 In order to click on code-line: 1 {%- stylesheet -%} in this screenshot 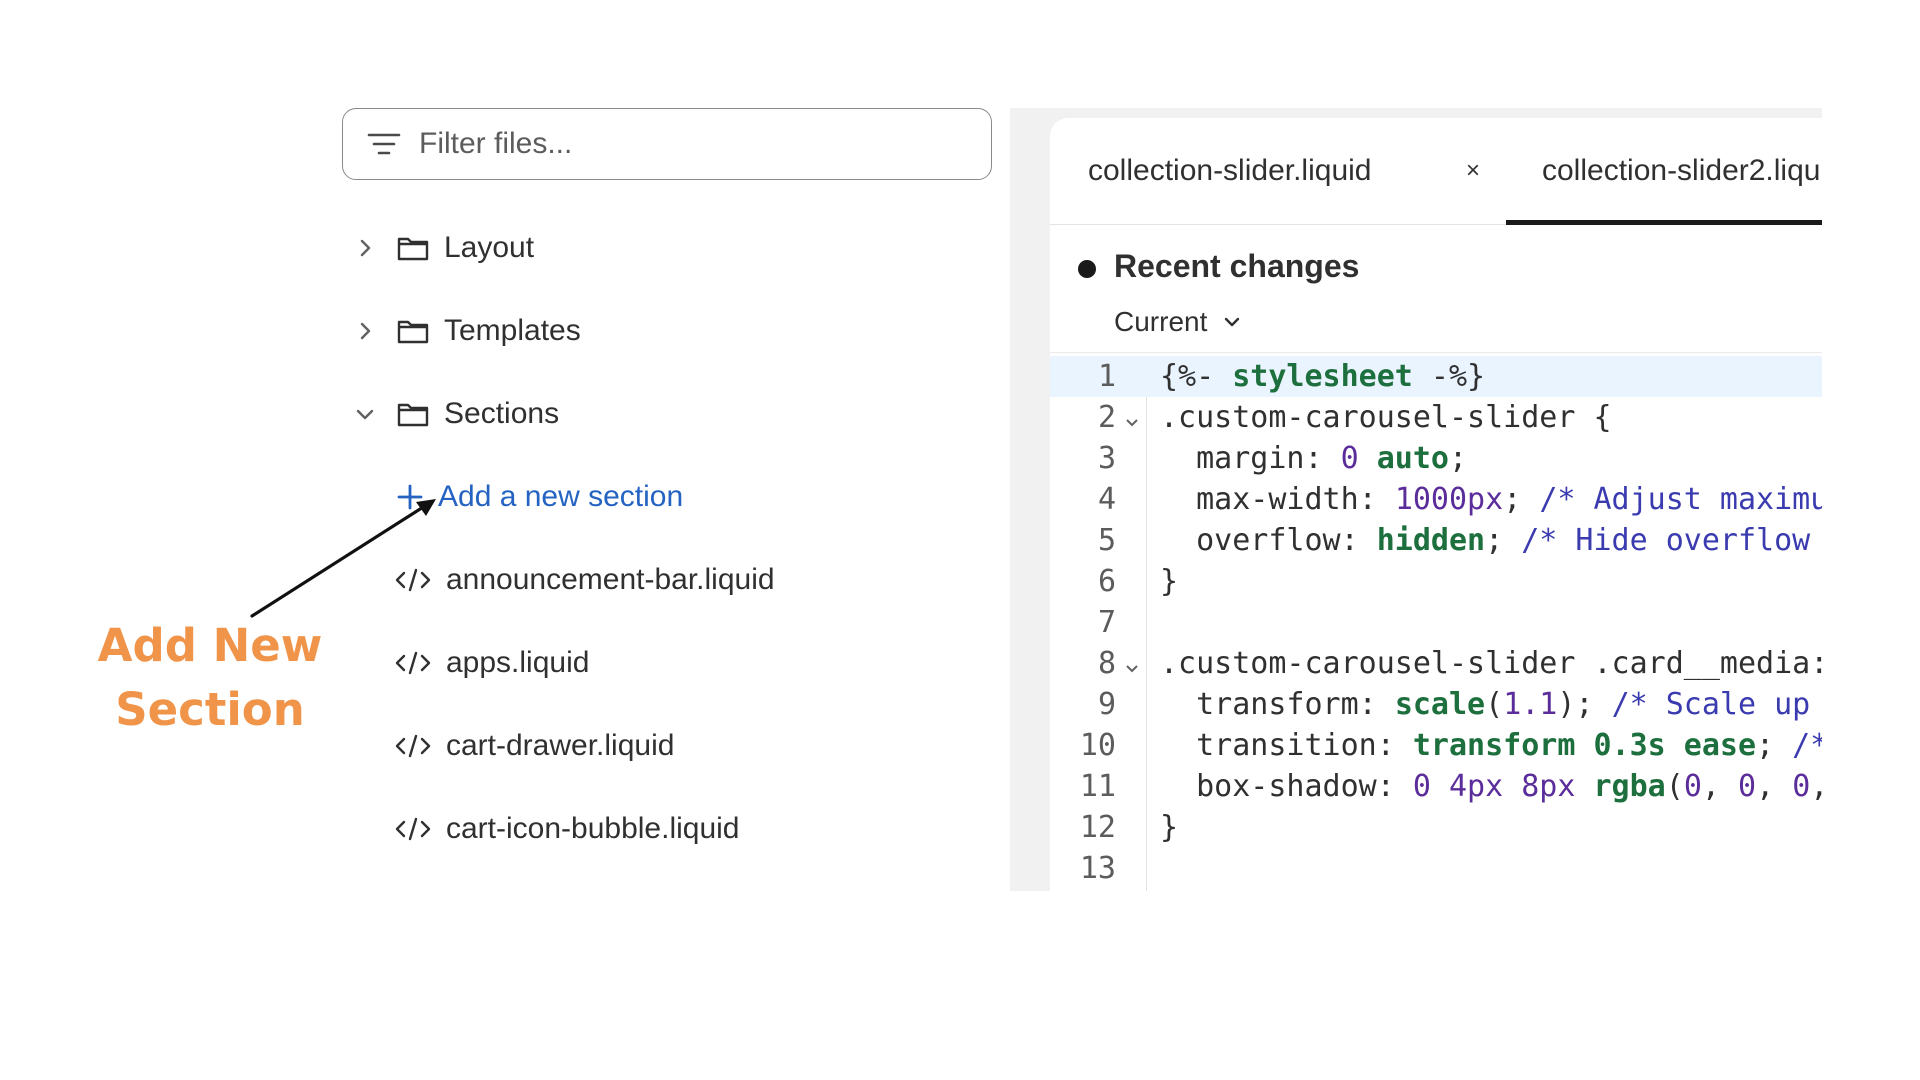, I will do `click(1436, 376)`.